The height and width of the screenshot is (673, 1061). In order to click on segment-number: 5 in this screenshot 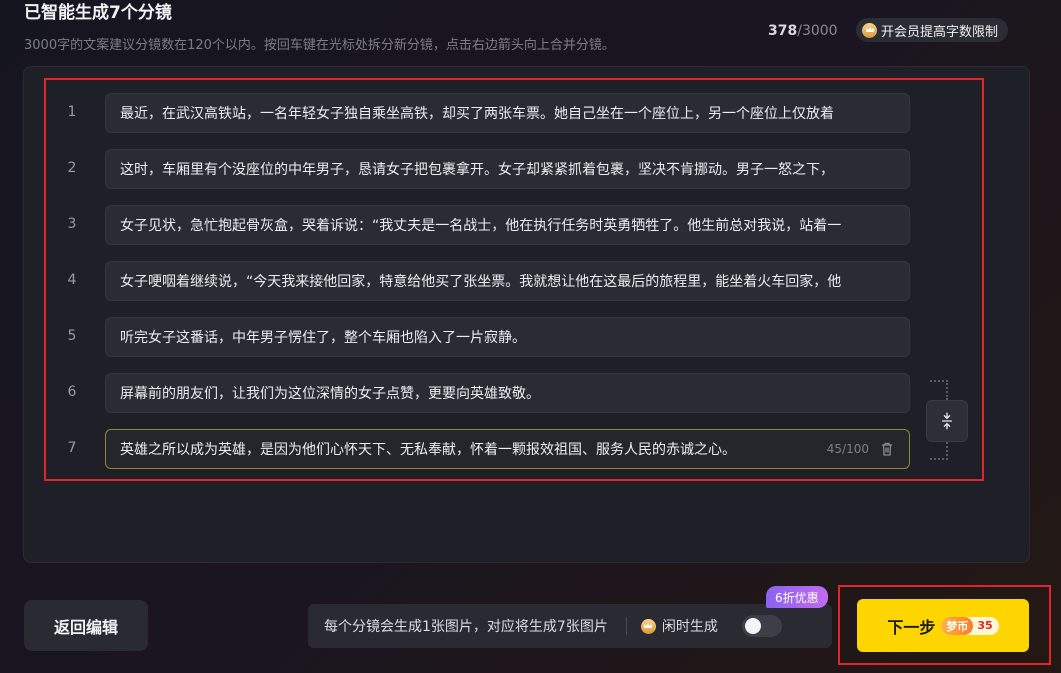, I will do `click(72, 336)`.